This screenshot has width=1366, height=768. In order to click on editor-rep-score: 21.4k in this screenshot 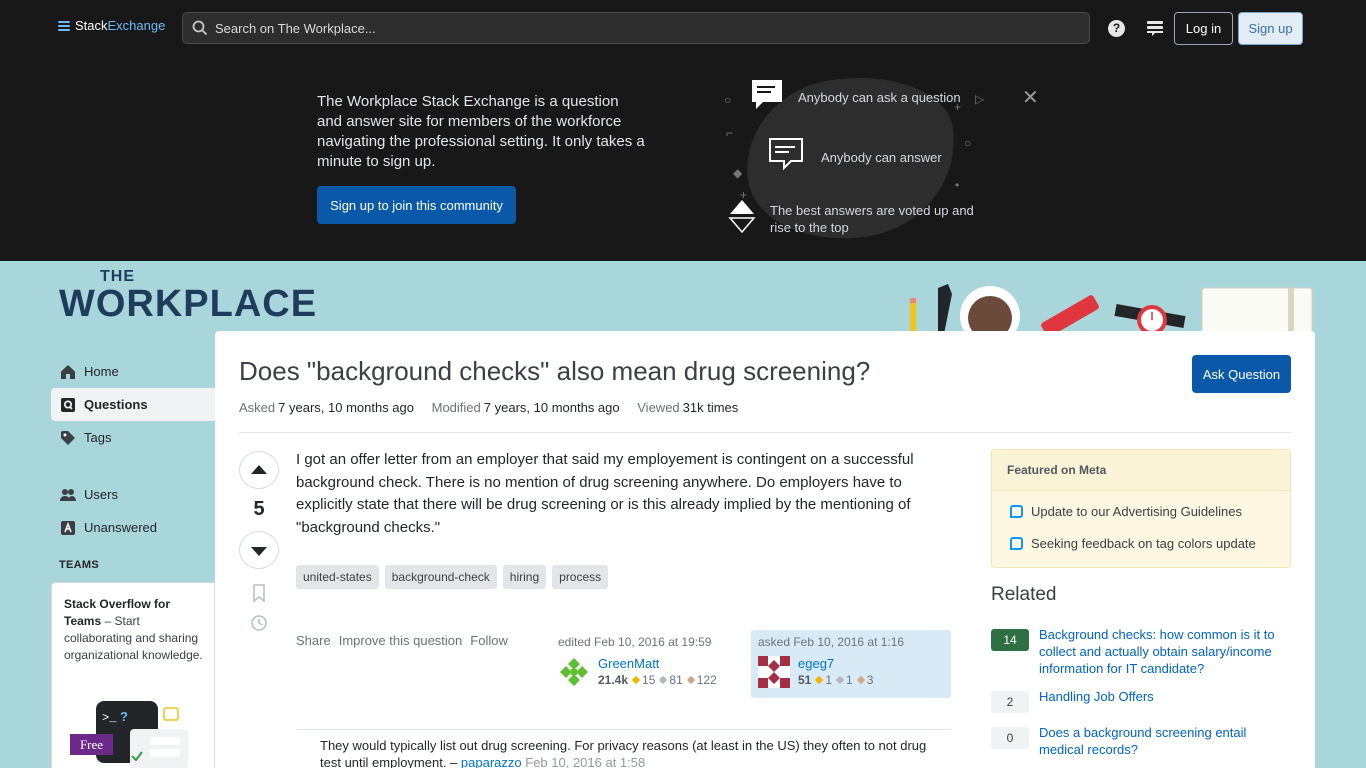, I will do `click(613, 680)`.